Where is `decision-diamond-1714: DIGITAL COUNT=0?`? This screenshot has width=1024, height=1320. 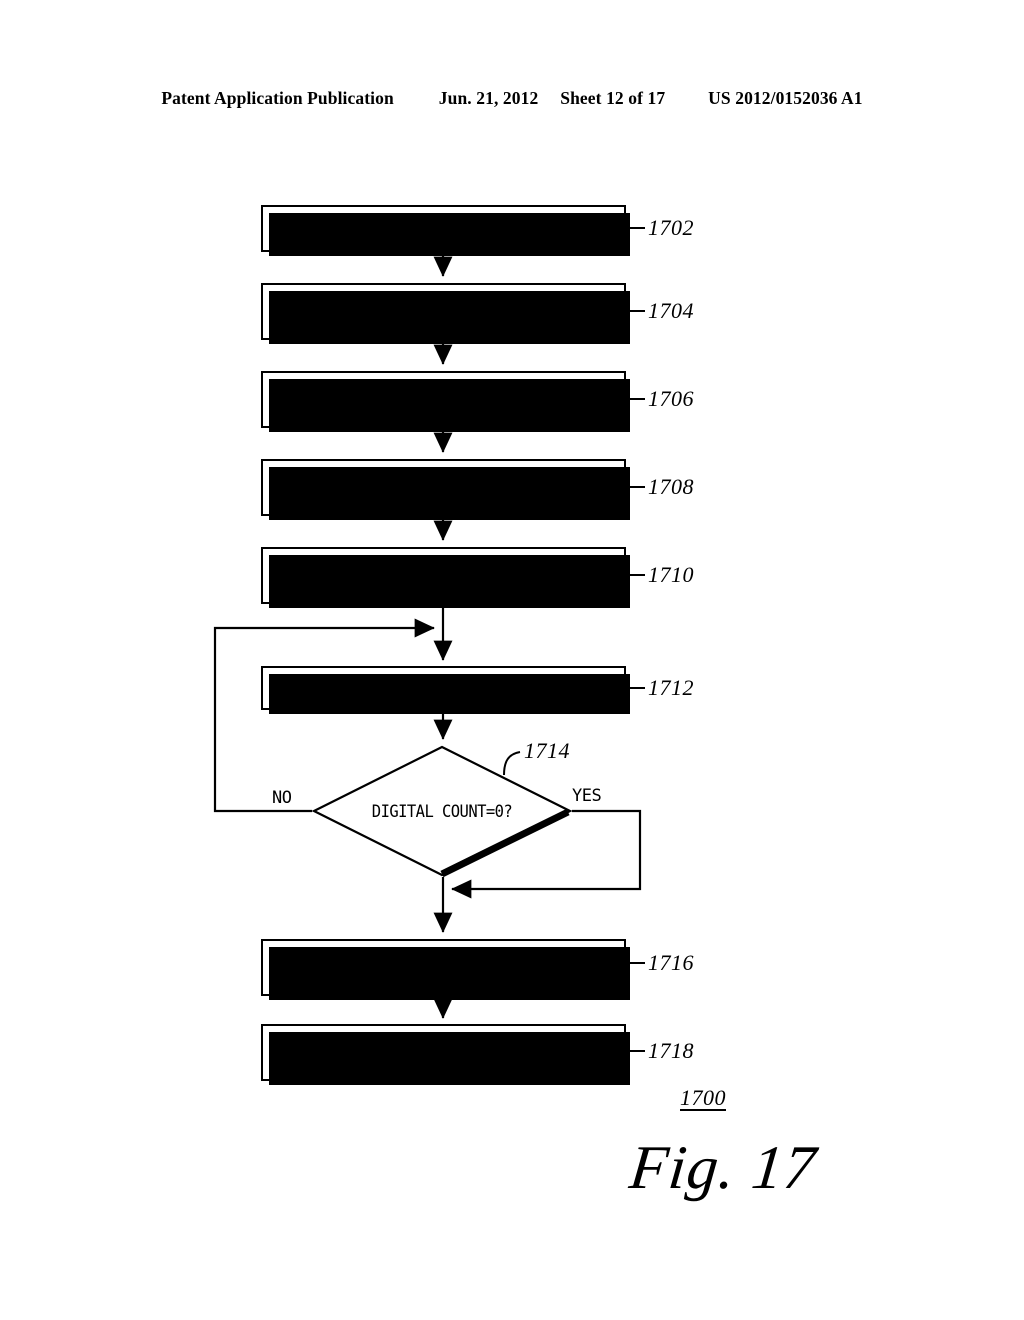
decision-diamond-1714: DIGITAL COUNT=0? is located at coordinates (442, 811).